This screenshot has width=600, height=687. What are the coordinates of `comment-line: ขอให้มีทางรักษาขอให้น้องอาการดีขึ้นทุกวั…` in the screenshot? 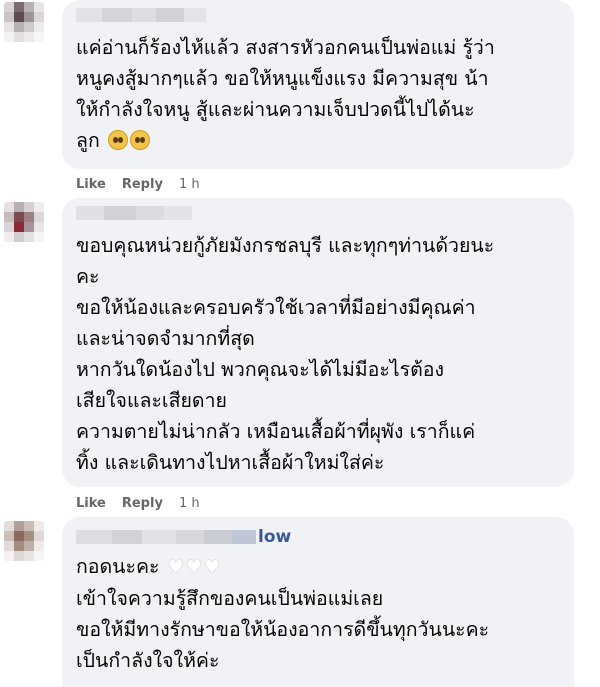 It's located at (283, 629).